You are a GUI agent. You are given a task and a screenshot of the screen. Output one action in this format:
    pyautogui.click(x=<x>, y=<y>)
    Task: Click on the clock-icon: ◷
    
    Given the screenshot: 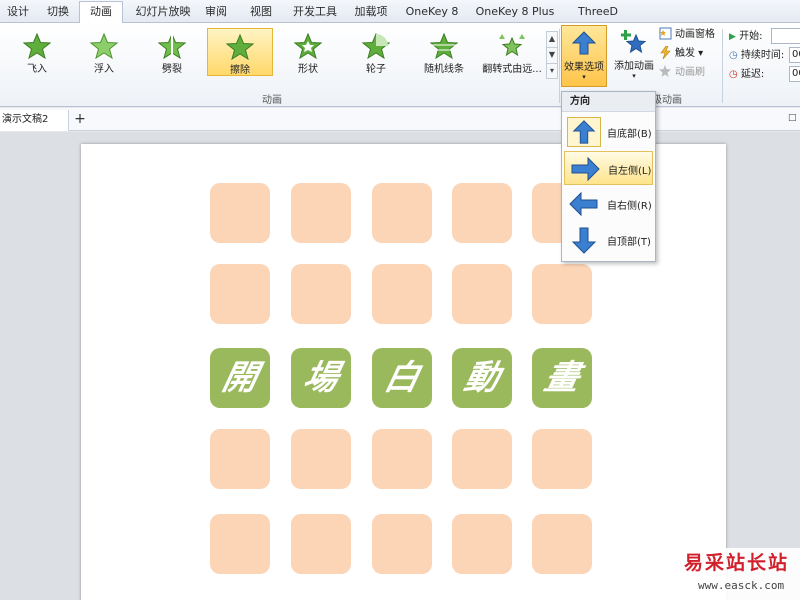 What is the action you would take?
    pyautogui.click(x=733, y=55)
    